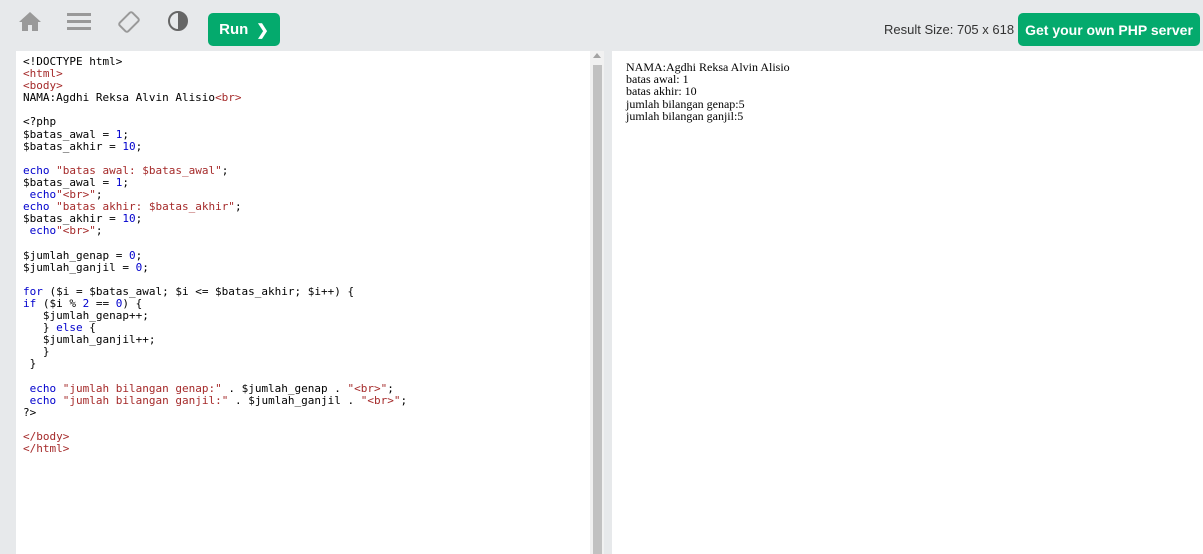  Describe the element at coordinates (306, 231) in the screenshot. I see `code-line: echo"<br>";` at that location.